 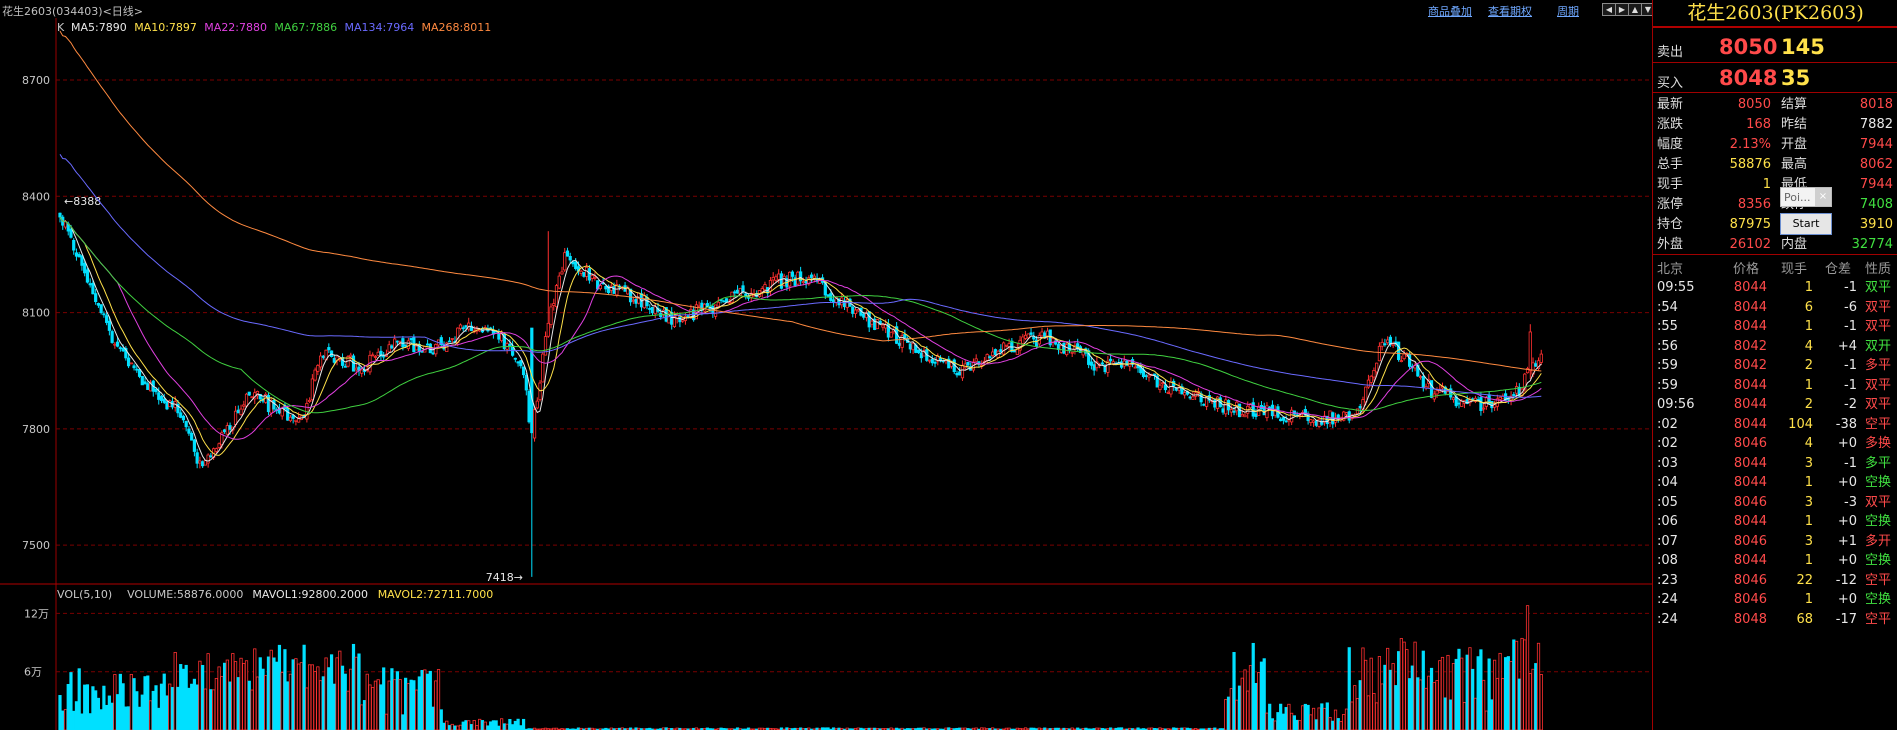 What do you see at coordinates (1775, 425) in the screenshot?
I see `tick-row: :02 8044 104 -38 空平` at bounding box center [1775, 425].